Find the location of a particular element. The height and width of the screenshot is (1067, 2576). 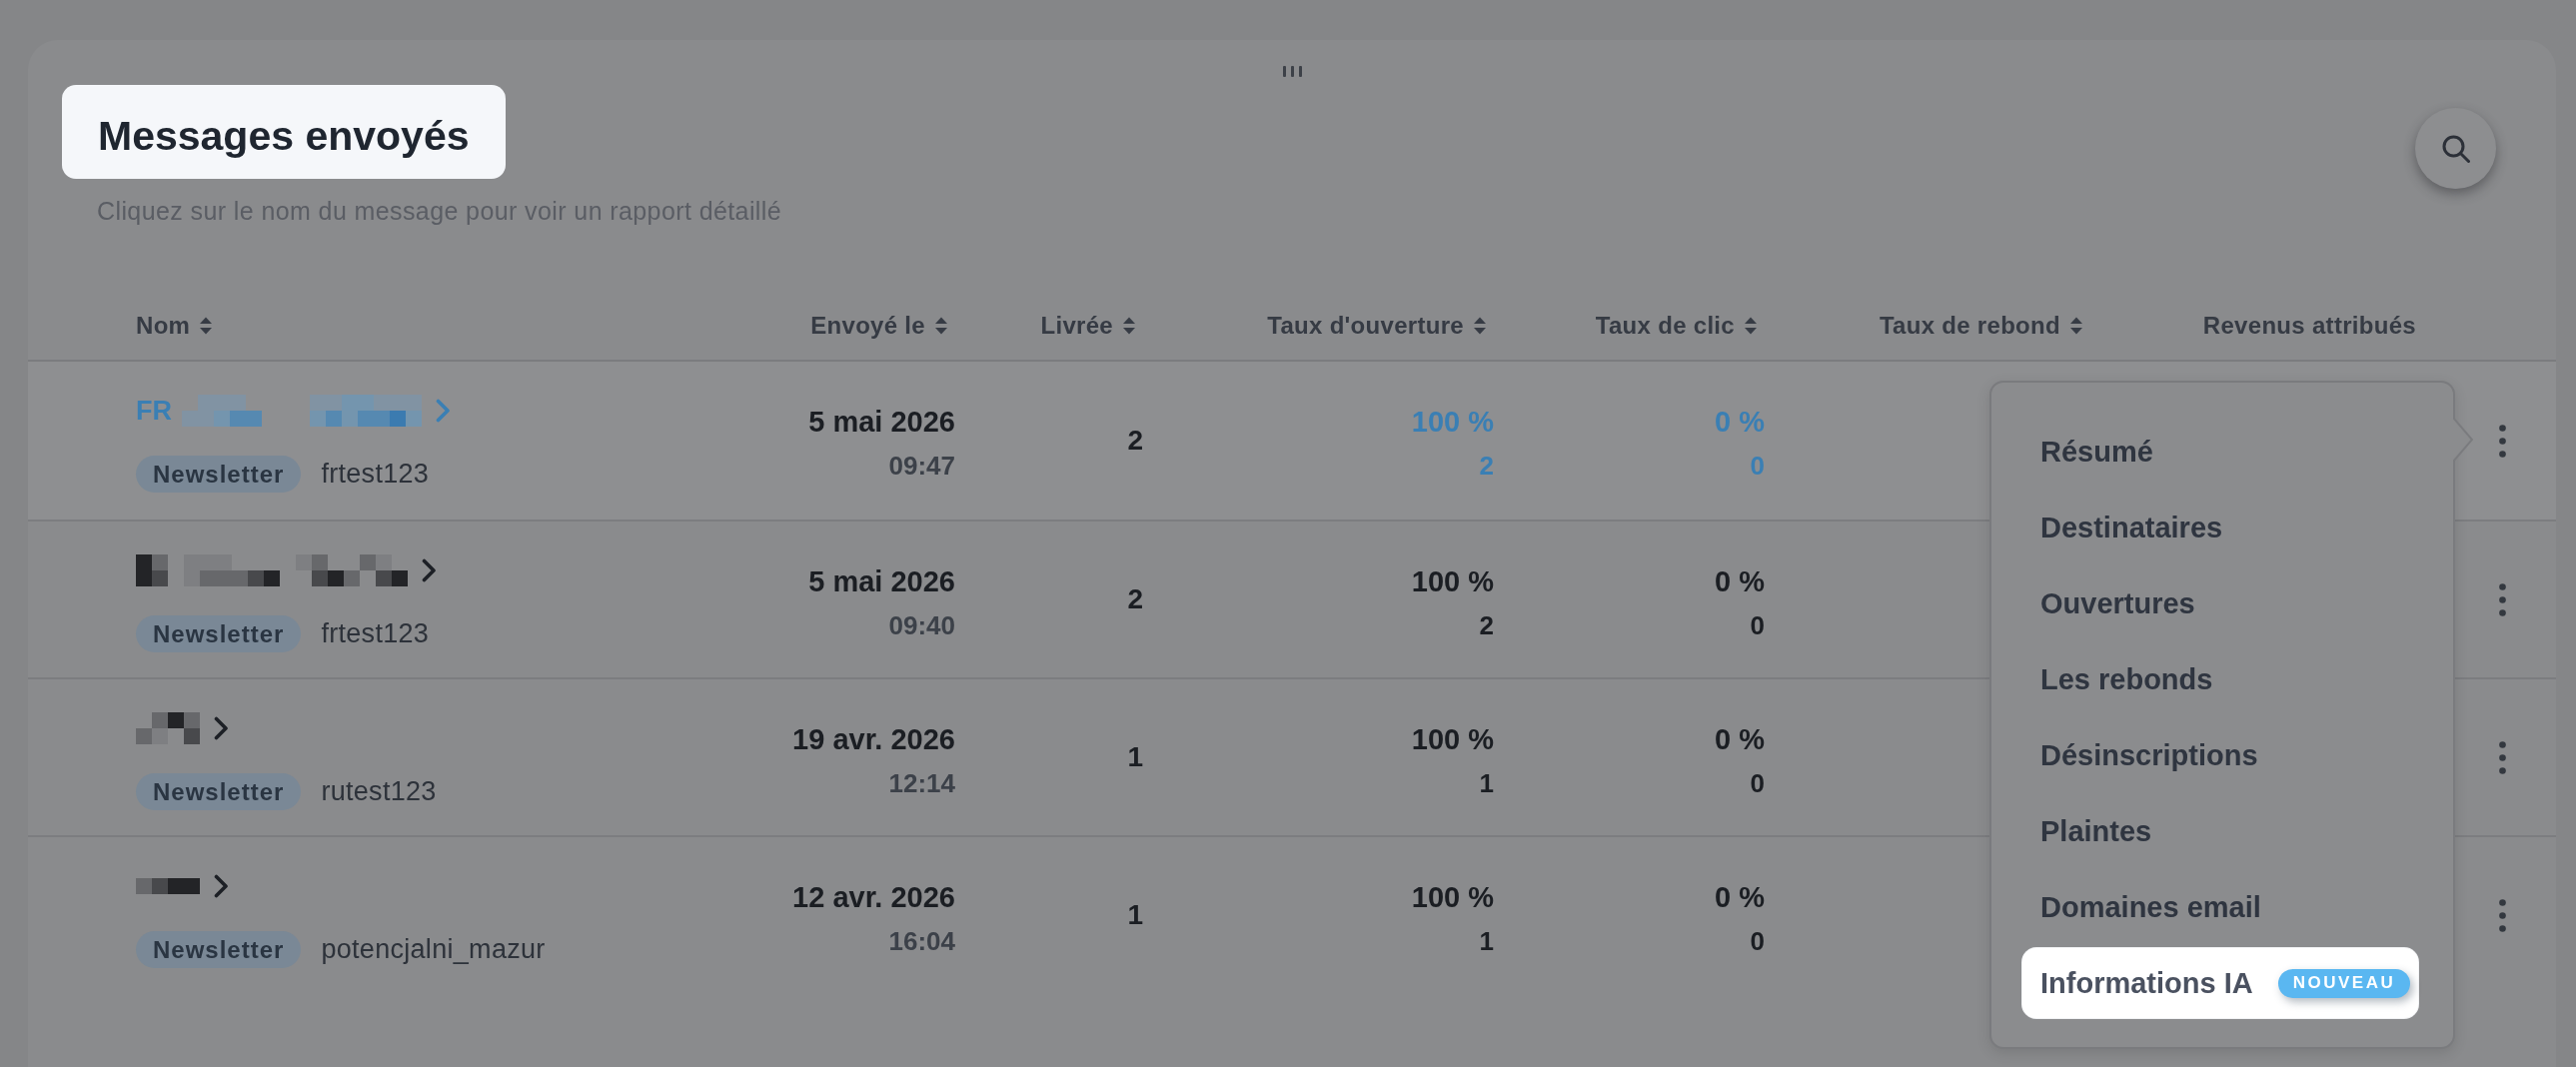

sent-date: 12 avr. 2026 is located at coordinates (873, 898).